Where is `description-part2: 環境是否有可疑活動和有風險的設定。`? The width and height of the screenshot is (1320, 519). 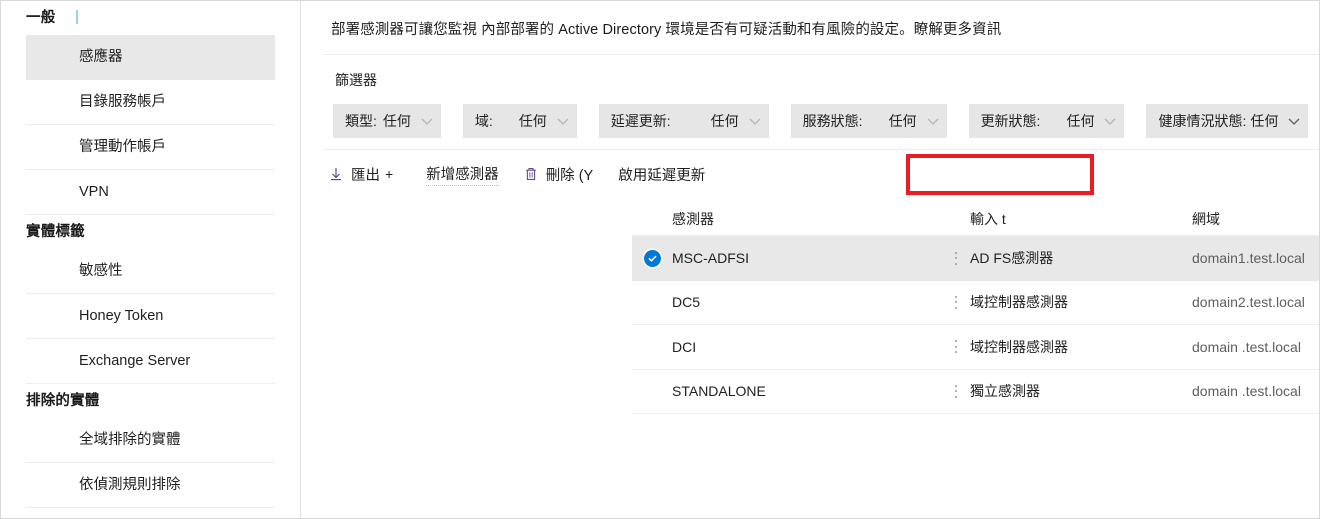
description-part2: 環境是否有可疑活動和有風險的設定。 is located at coordinates (787, 30).